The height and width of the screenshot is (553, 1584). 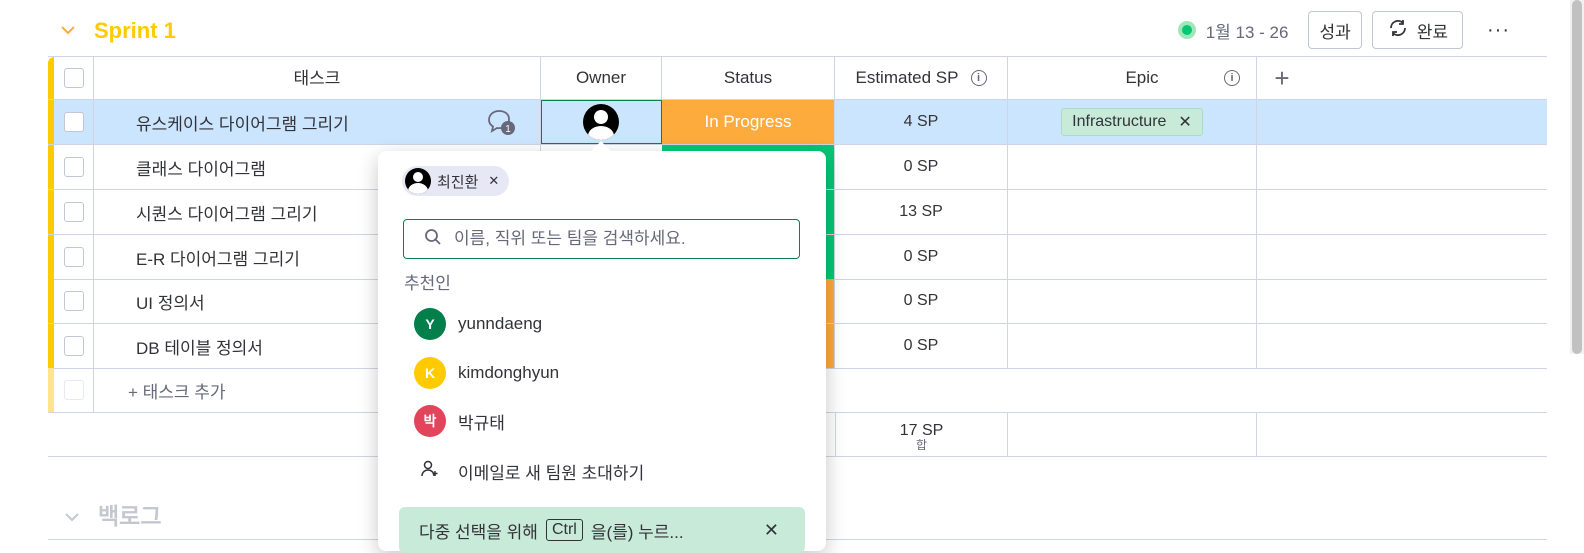 I want to click on selected-person-chip: 최진환 ✕, so click(x=456, y=181).